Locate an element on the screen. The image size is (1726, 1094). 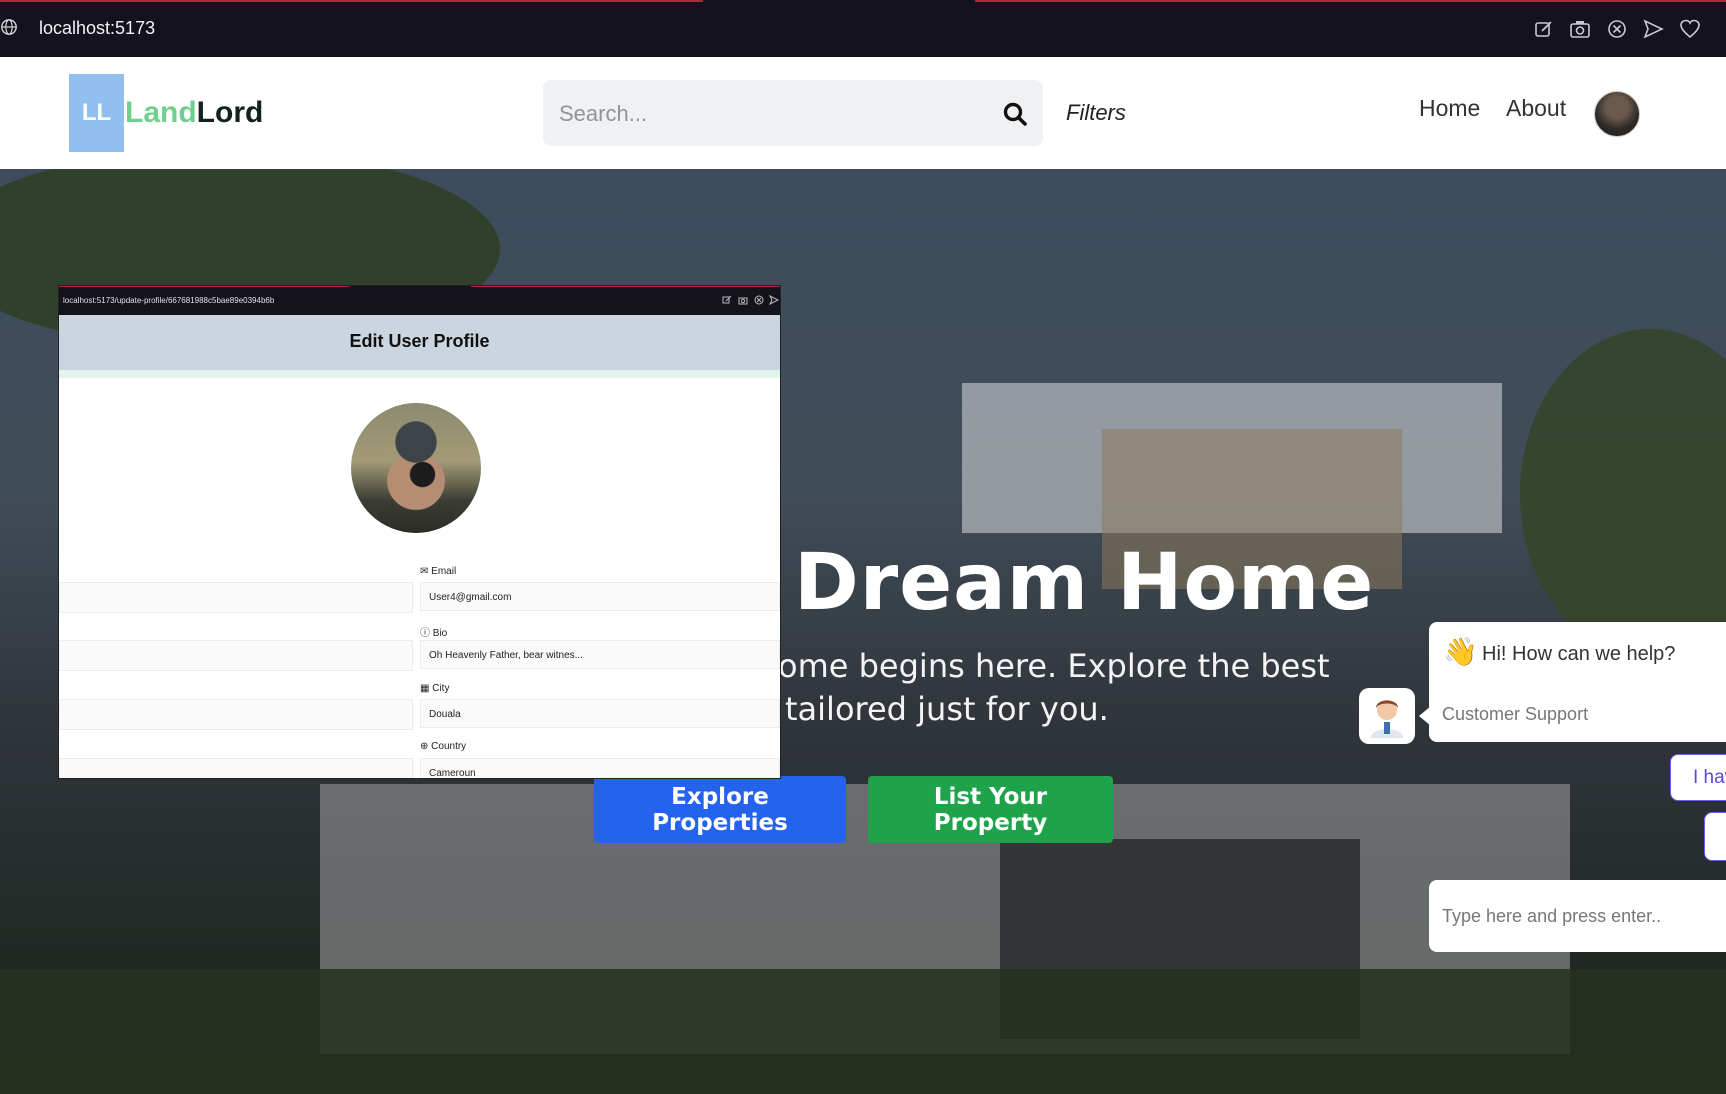
hero-title: Dream Home is located at coordinates (1084, 583).